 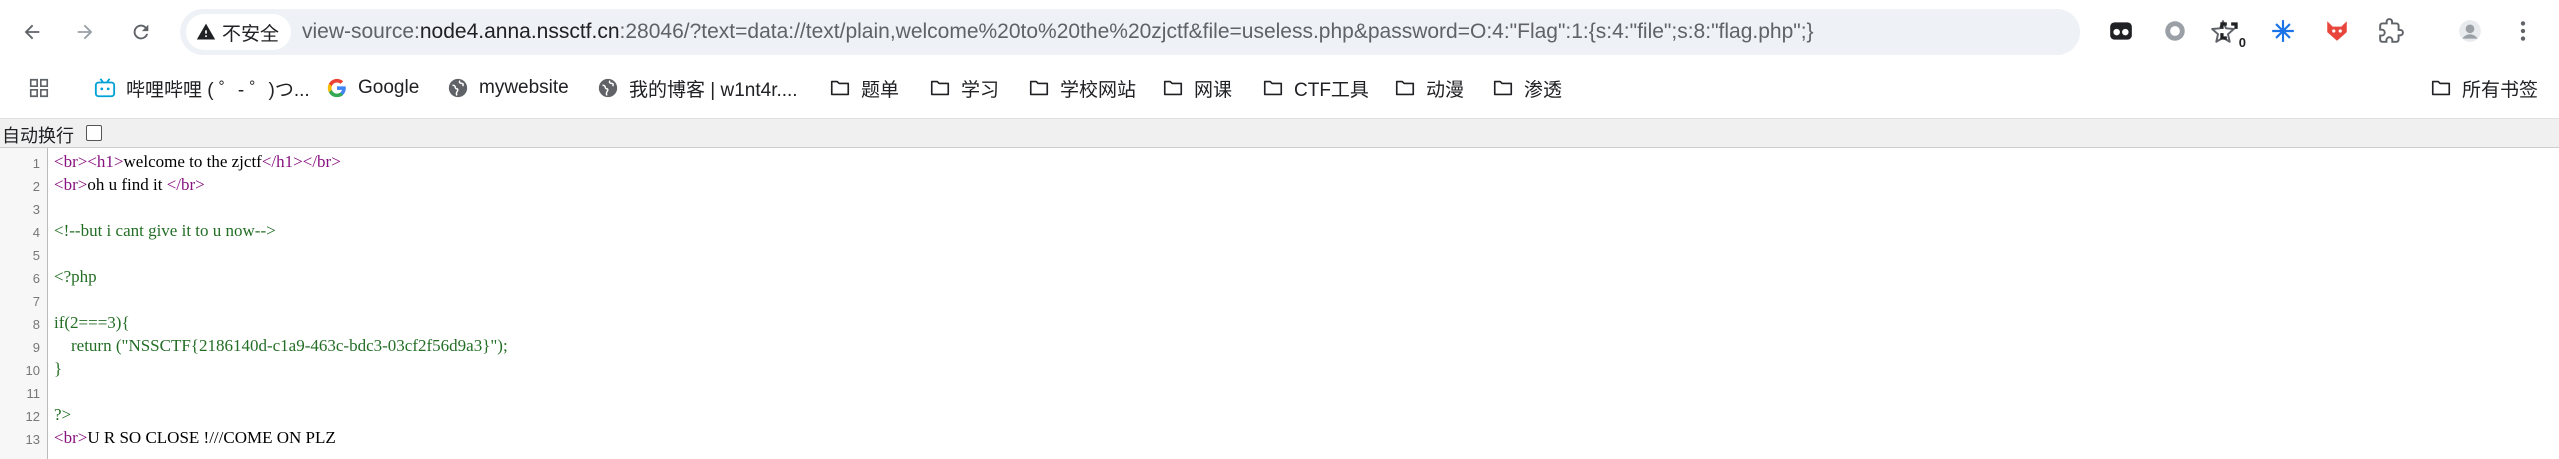 What do you see at coordinates (36, 255) in the screenshot?
I see `line-number: 5` at bounding box center [36, 255].